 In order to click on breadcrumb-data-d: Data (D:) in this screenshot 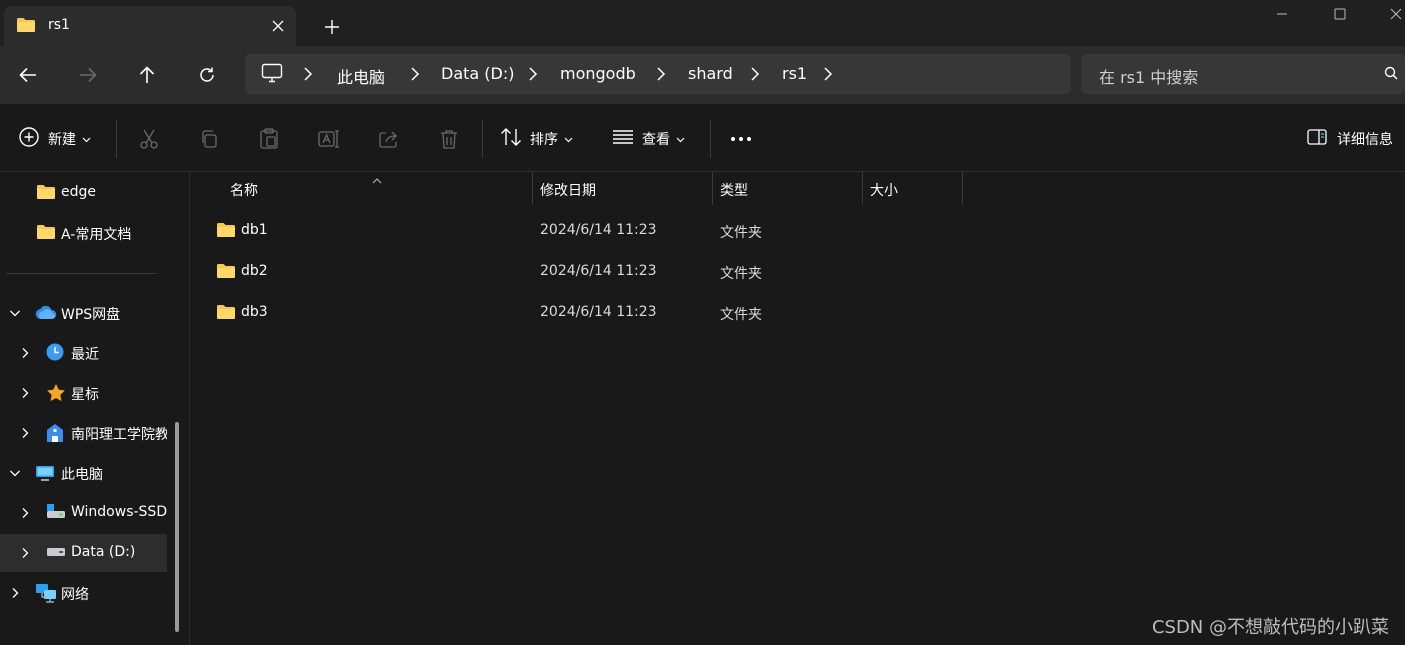, I will do `click(477, 73)`.